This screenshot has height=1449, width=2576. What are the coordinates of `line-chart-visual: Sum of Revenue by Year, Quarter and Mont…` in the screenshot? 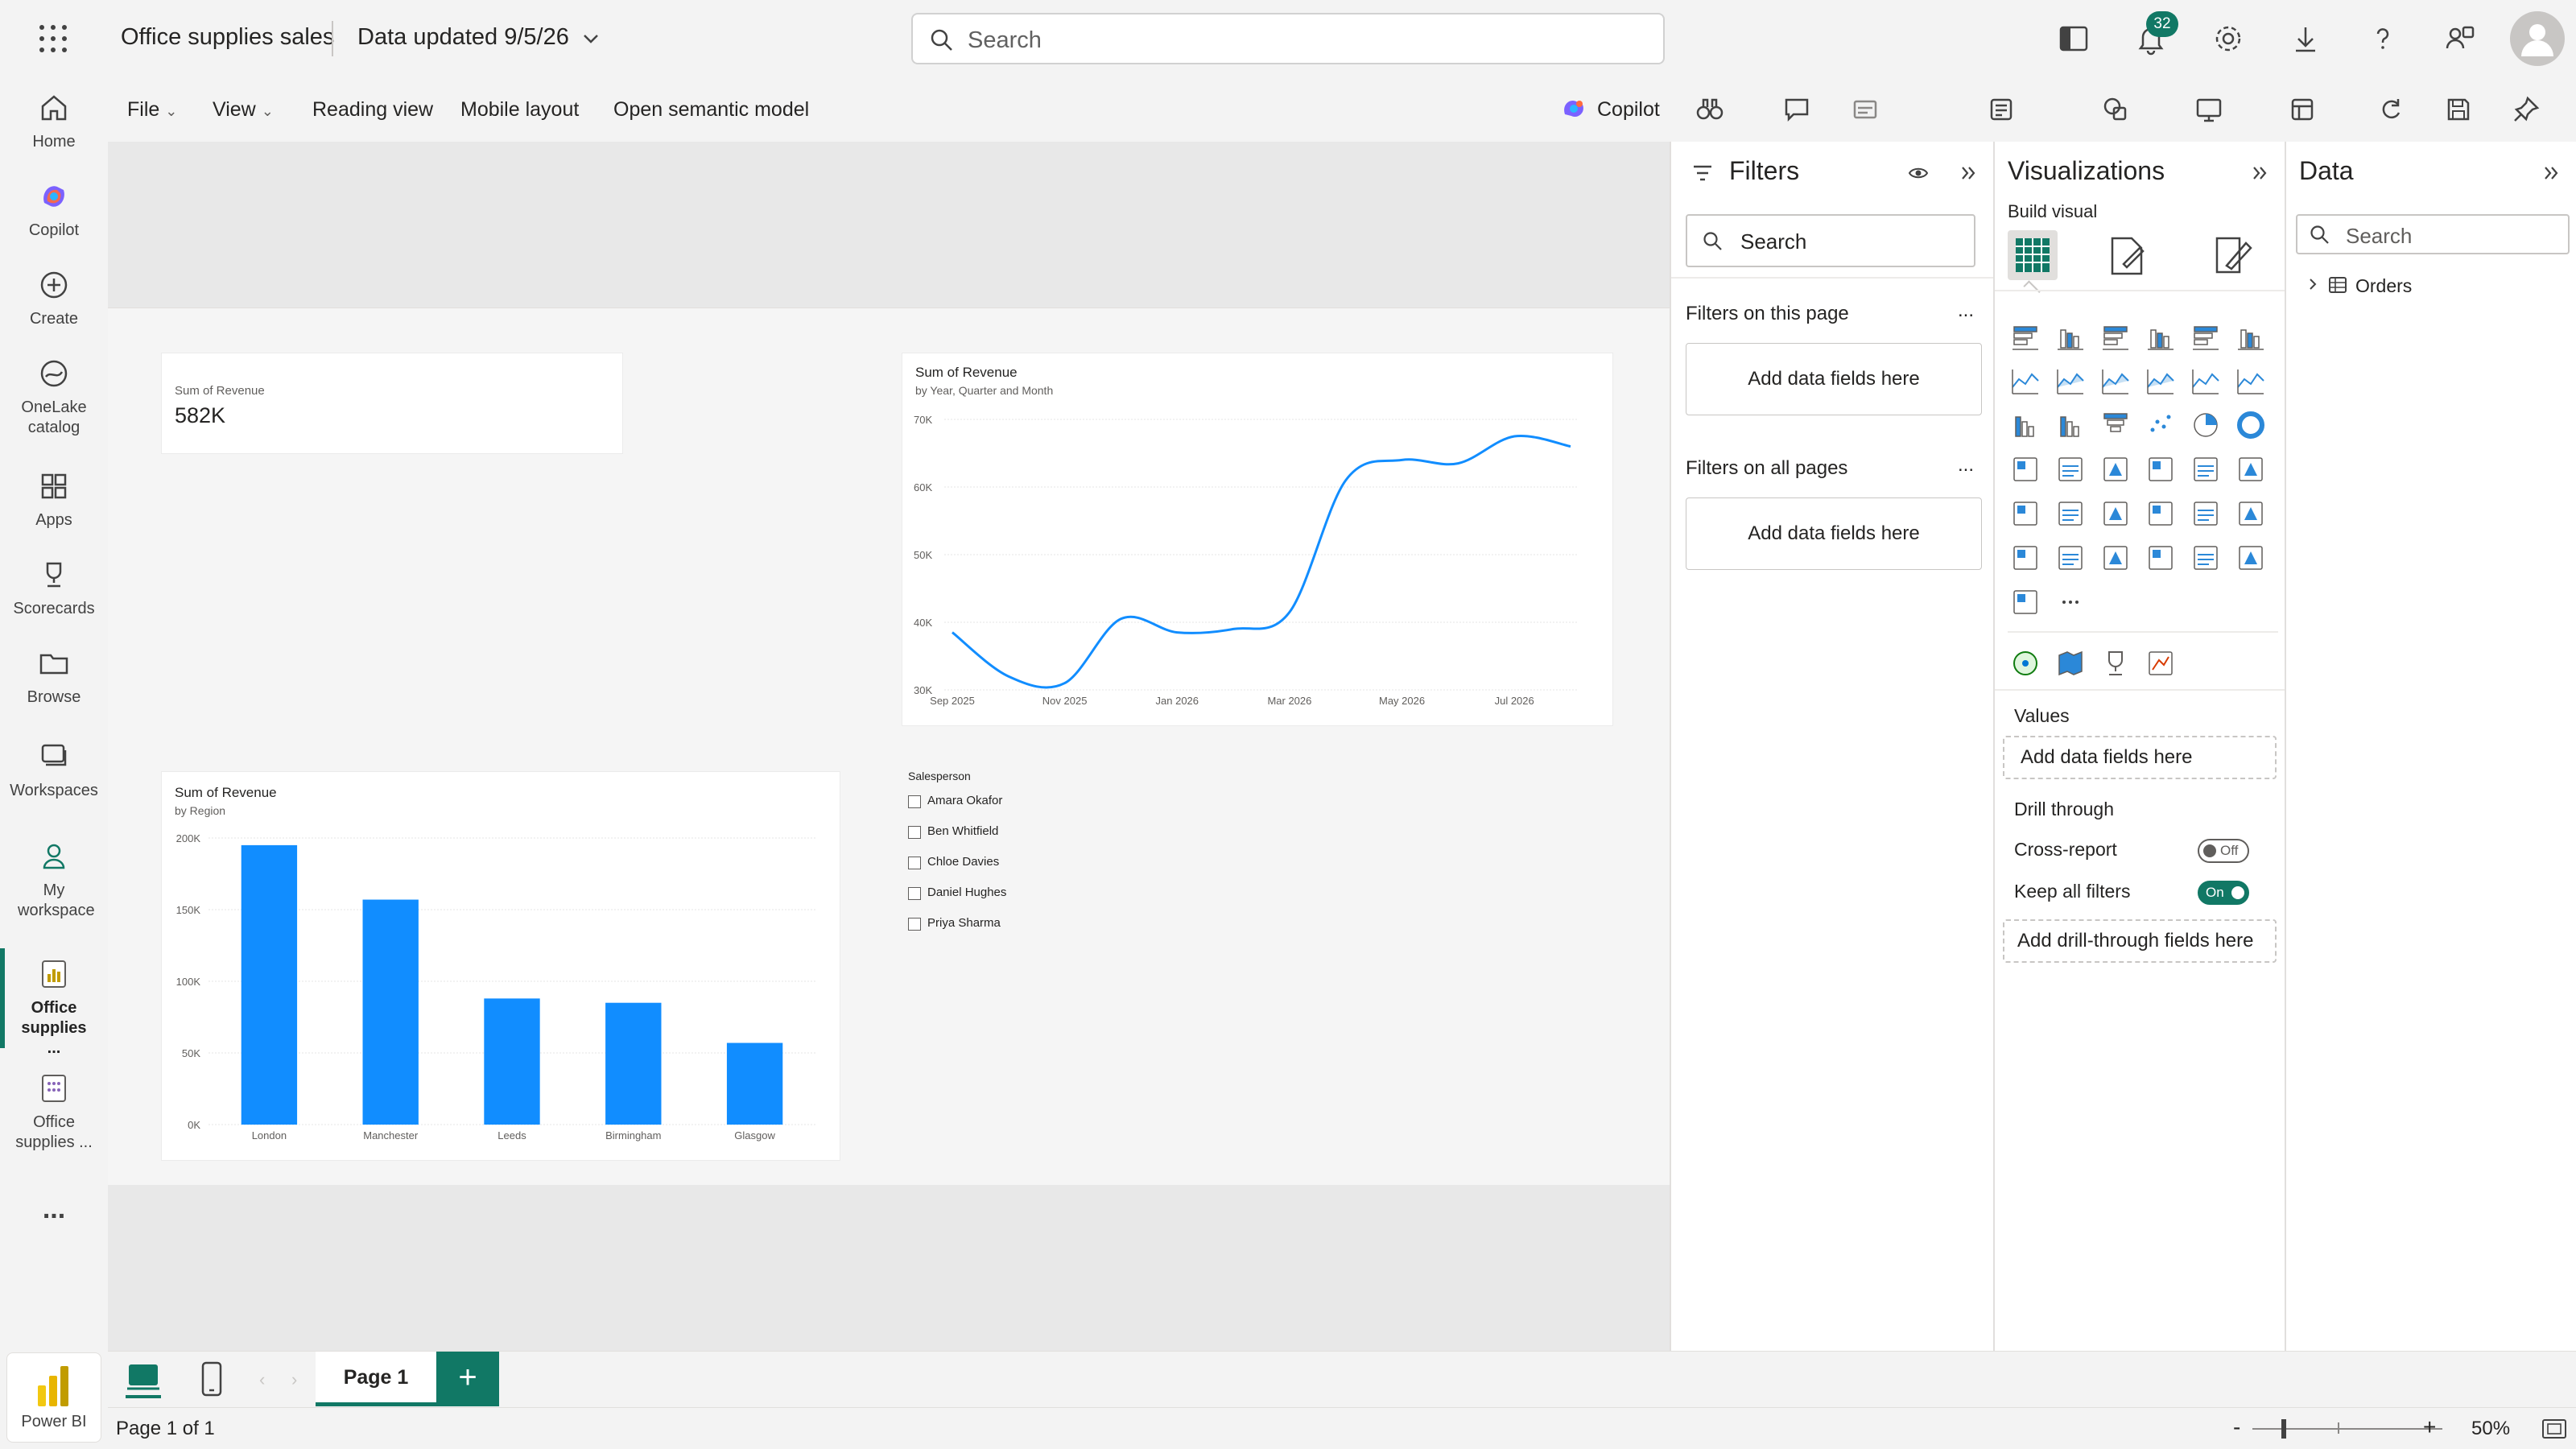 It's located at (1257, 539).